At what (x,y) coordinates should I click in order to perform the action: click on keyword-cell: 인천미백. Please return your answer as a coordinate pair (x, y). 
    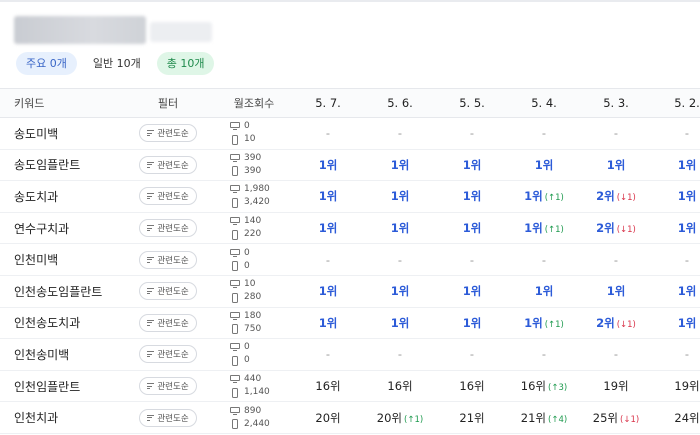
    Looking at the image, I should click on (60, 259).